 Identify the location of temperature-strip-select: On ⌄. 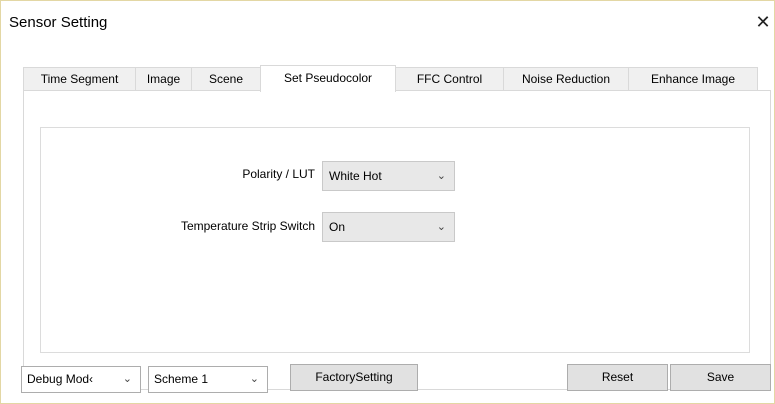
(388, 227).